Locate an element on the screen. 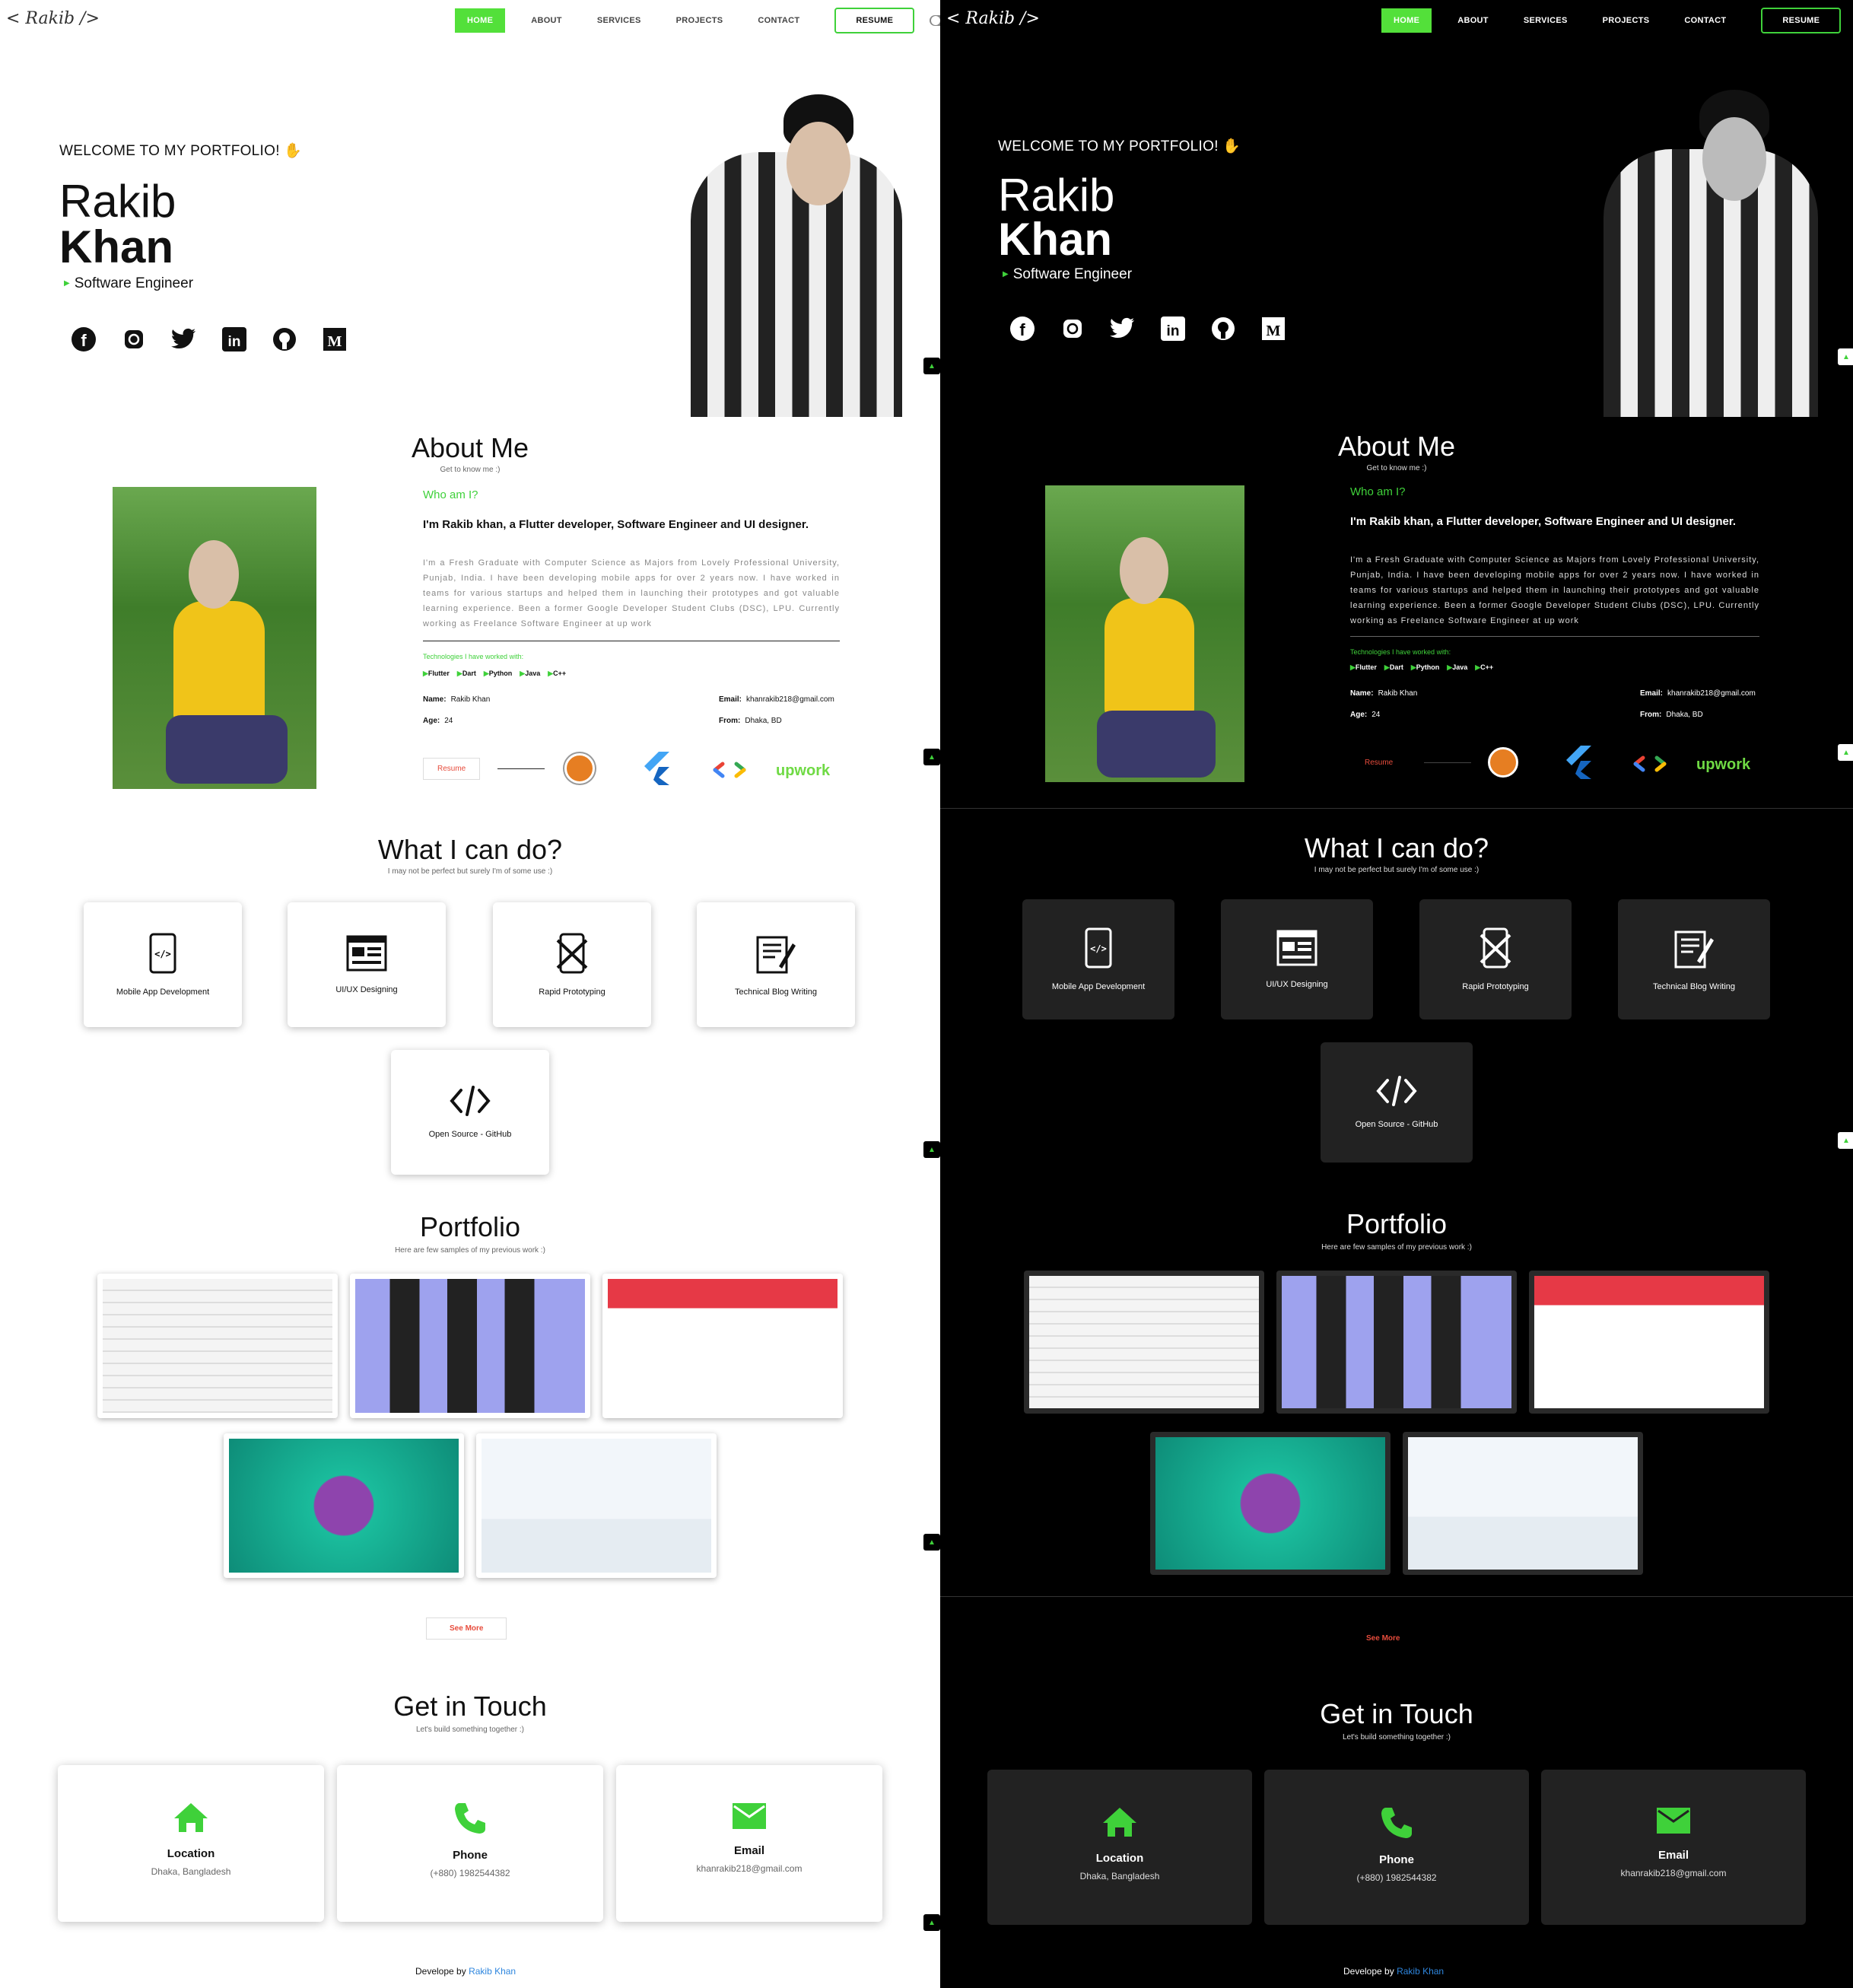  info-from: From: Dhaka, BD is located at coordinates (1671, 715).